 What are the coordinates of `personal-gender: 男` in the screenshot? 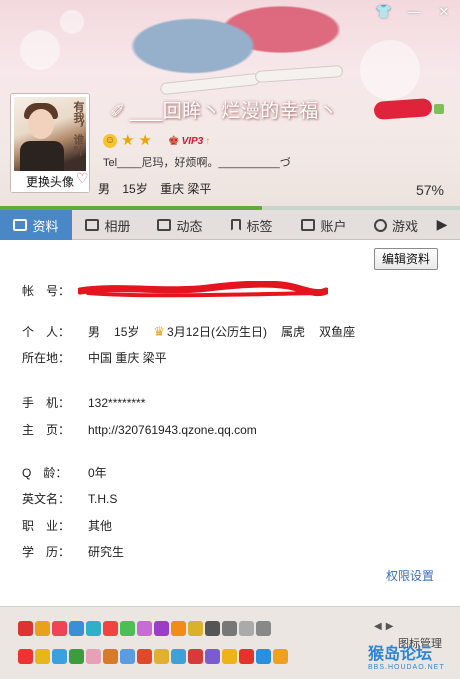 It's located at (94, 332).